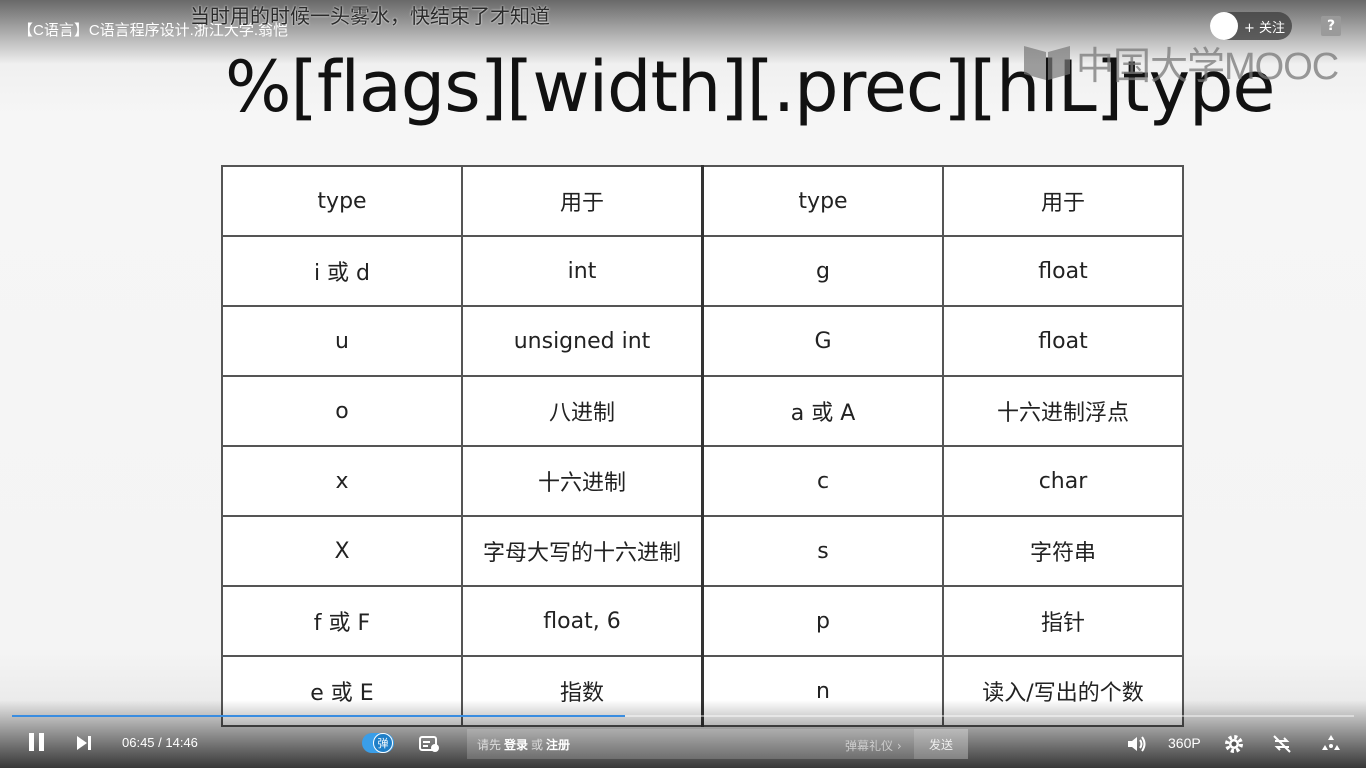 The width and height of the screenshot is (1366, 768). What do you see at coordinates (558, 744) in the screenshot?
I see `register-link: 注册` at bounding box center [558, 744].